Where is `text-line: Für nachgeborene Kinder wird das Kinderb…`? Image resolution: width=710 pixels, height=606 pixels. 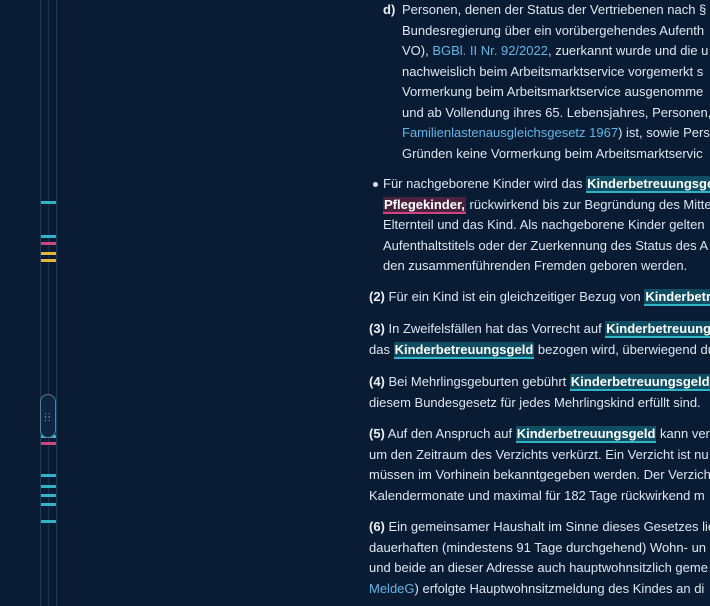 text-line: Für nachgeborene Kinder wird das Kinderb… is located at coordinates (546, 184).